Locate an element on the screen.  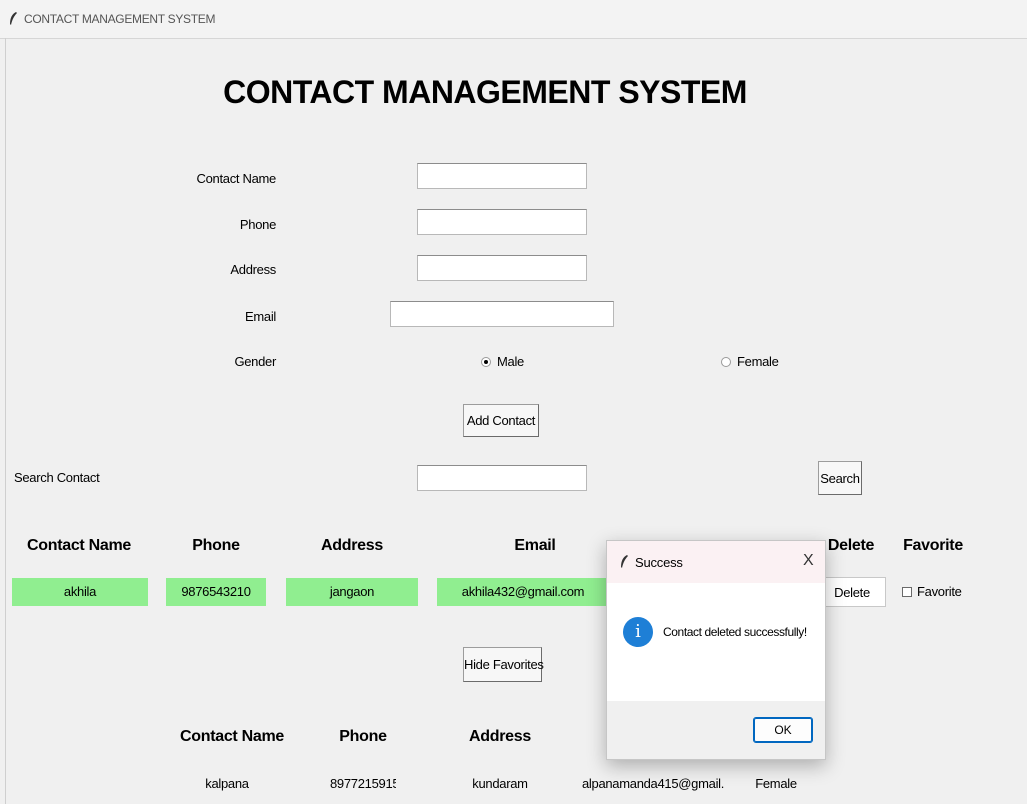
email-label: Email is located at coordinates (260, 316).